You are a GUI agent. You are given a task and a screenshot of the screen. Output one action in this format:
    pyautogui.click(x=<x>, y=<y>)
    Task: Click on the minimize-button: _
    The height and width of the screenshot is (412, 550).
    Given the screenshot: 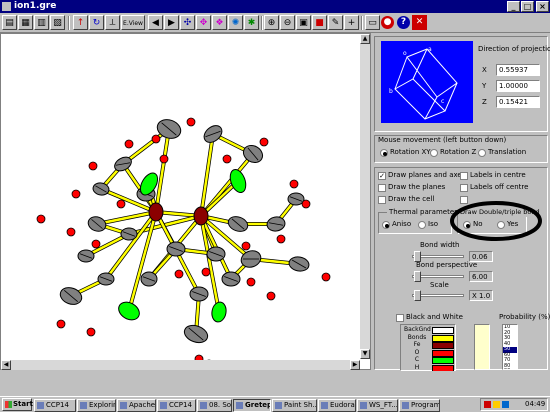 What is the action you would take?
    pyautogui.click(x=513, y=6)
    